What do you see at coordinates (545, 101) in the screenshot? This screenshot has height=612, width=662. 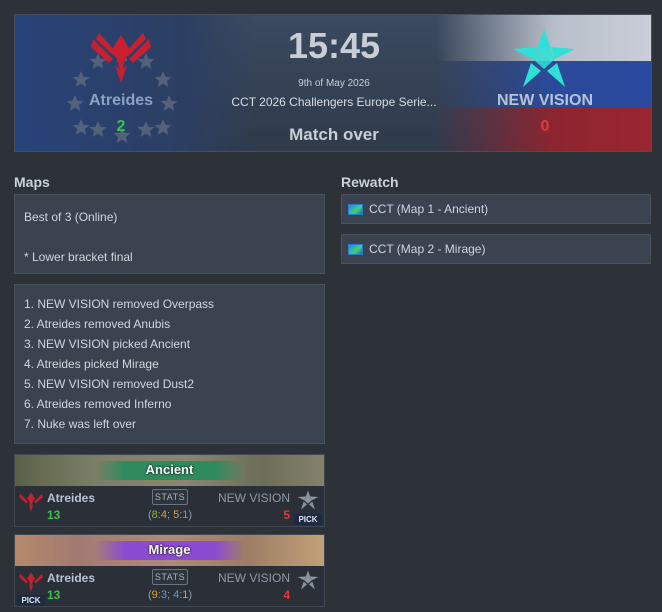 I see `team-right-name: NEW VISION` at bounding box center [545, 101].